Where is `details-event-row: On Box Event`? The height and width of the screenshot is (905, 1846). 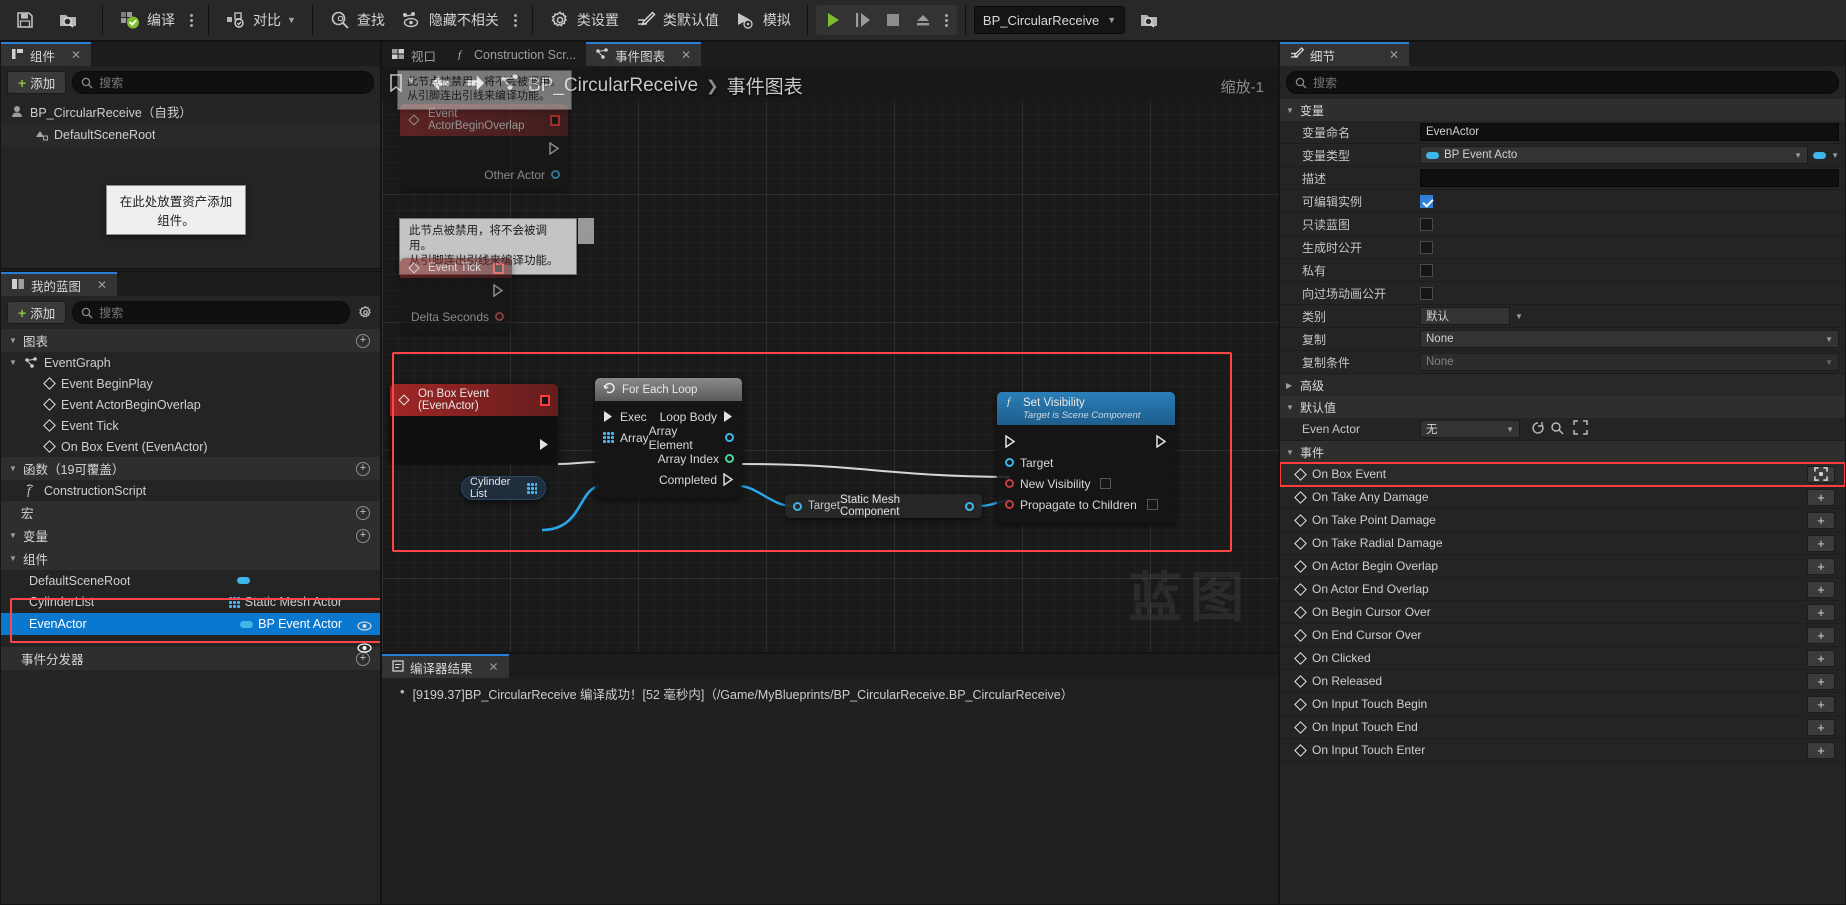 details-event-row: On Box Event is located at coordinates (1562, 474).